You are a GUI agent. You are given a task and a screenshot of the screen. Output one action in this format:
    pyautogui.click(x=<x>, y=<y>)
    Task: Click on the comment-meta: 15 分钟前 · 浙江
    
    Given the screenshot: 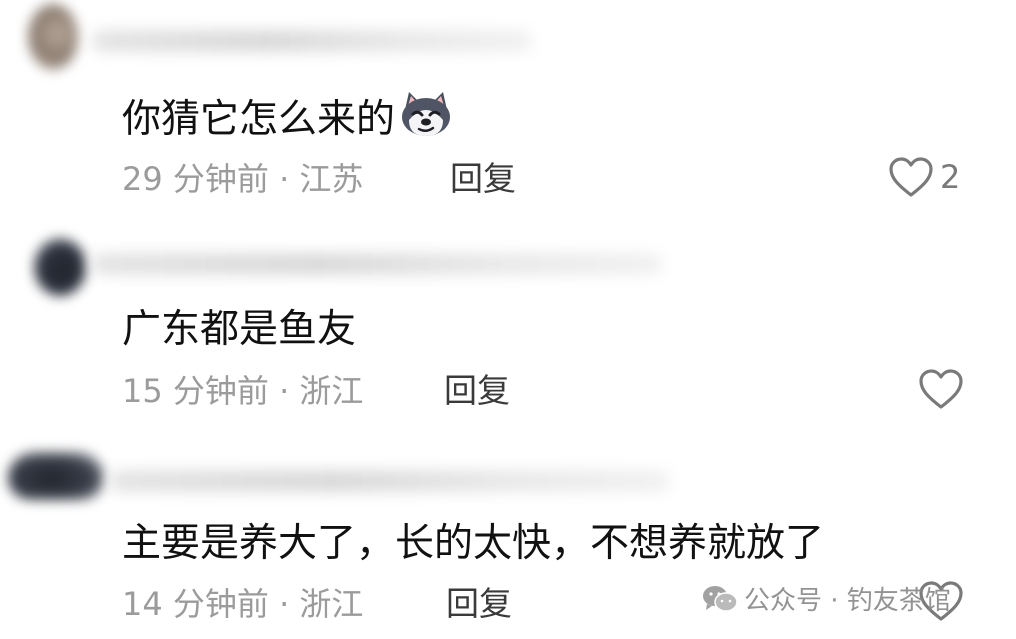 What is the action you would take?
    pyautogui.click(x=242, y=391)
    